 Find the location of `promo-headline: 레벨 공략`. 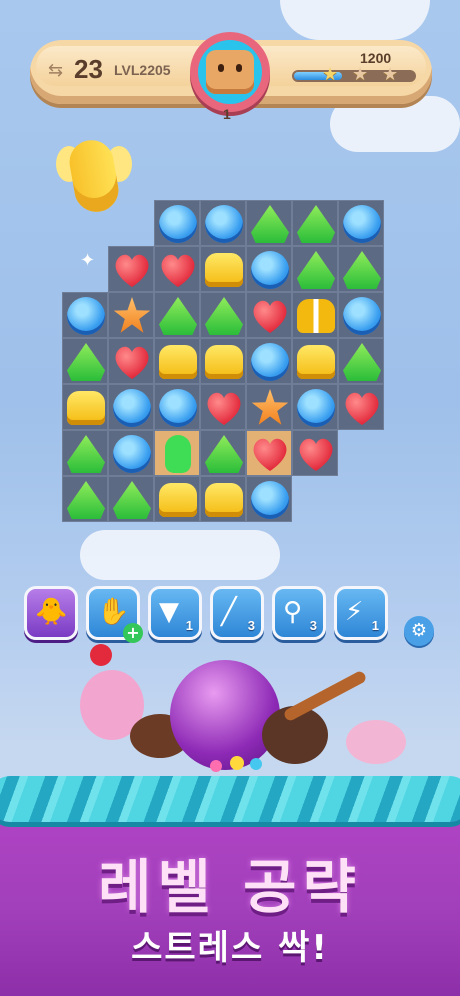

promo-headline: 레벨 공략 is located at coordinates (230, 887).